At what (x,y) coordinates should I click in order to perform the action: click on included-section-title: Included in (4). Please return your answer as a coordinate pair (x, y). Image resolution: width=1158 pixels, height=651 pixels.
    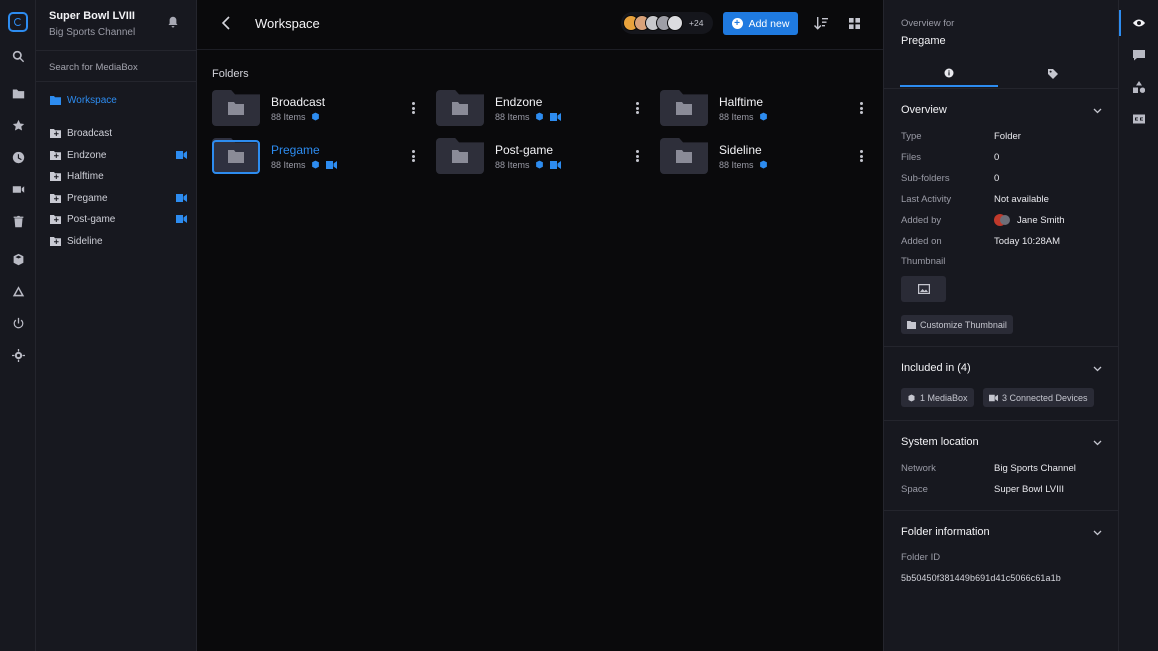
    Looking at the image, I should click on (936, 368).